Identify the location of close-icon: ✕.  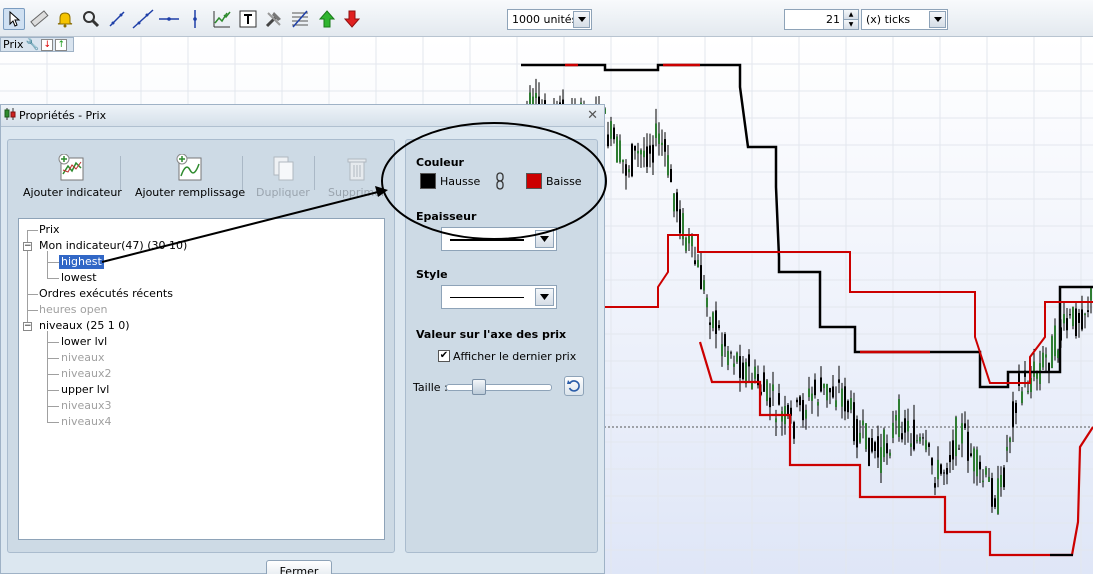
(592, 115).